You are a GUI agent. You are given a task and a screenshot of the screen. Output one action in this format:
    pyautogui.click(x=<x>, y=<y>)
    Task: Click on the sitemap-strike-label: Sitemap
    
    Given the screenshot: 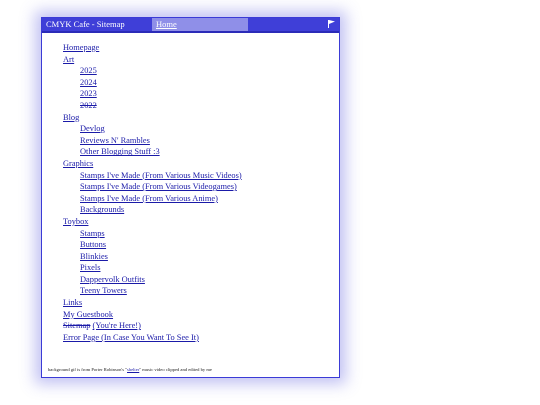 What is the action you would take?
    pyautogui.click(x=77, y=326)
    